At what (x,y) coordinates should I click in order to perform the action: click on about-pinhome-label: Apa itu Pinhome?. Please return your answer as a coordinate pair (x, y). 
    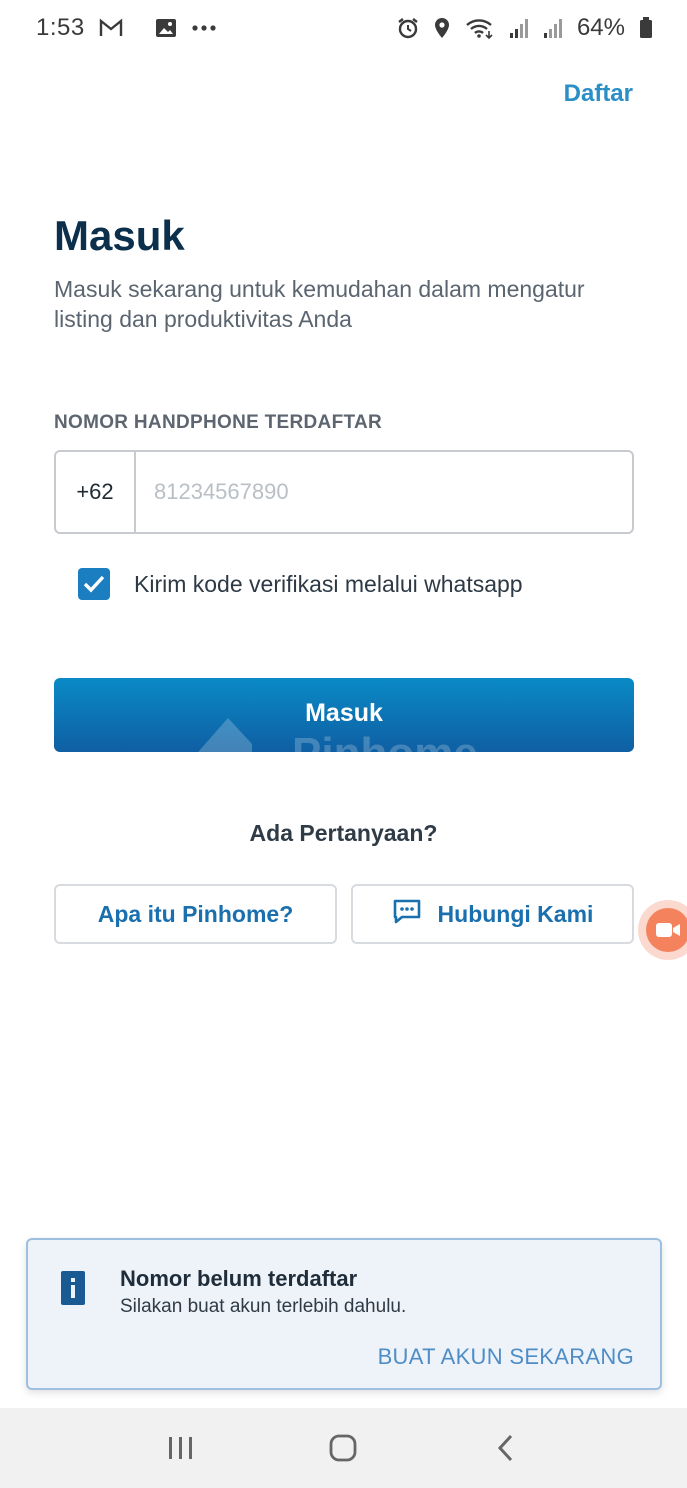
    Looking at the image, I should click on (195, 913).